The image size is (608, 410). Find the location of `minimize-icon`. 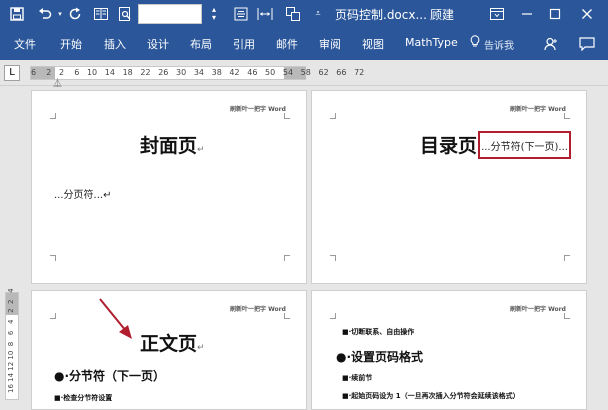

minimize-icon is located at coordinates (527, 14).